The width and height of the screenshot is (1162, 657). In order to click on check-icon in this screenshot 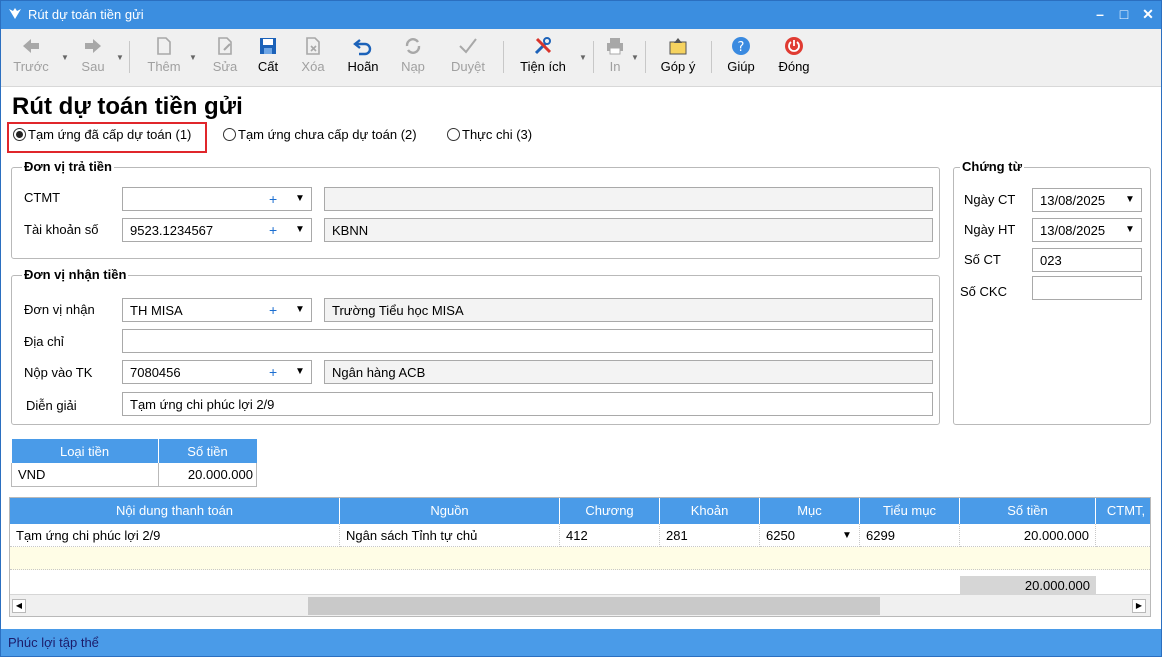, I will do `click(468, 46)`.